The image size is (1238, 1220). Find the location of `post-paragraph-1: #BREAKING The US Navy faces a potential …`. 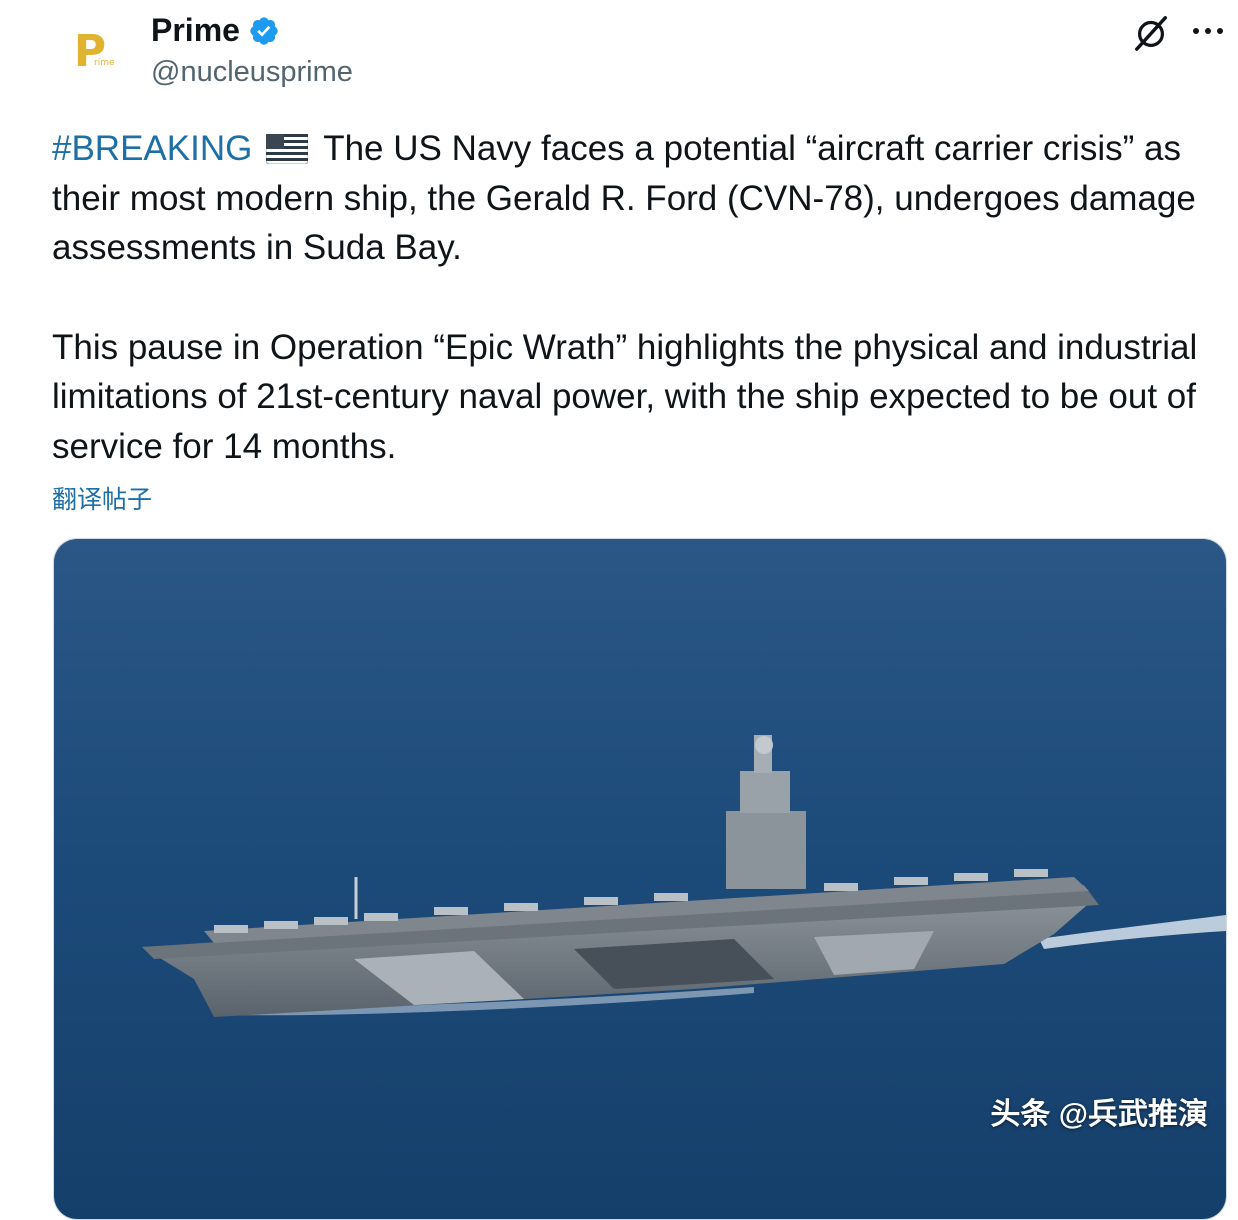

post-paragraph-1: #BREAKING The US Navy faces a potential … is located at coordinates (642, 198).